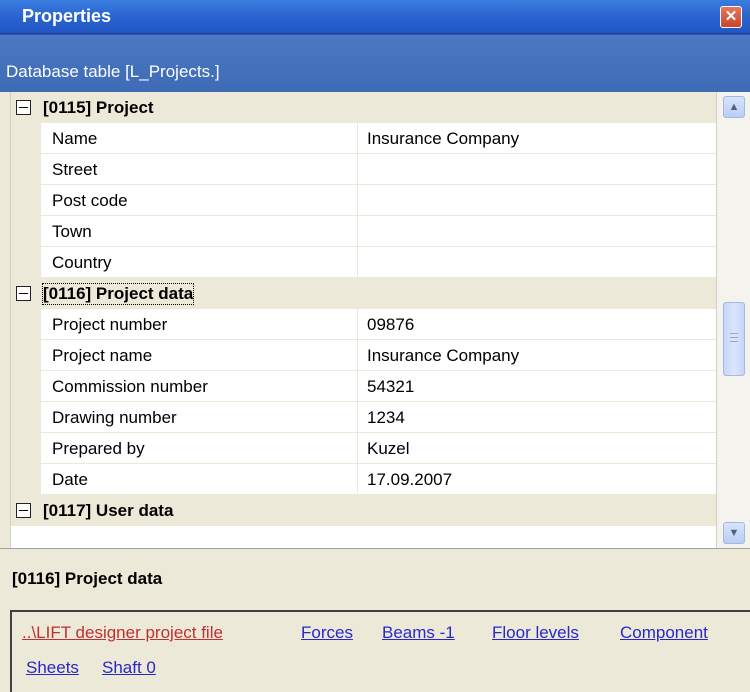 Image resolution: width=750 pixels, height=692 pixels. What do you see at coordinates (363, 107) in the screenshot?
I see `category-row-project: [0115] Project` at bounding box center [363, 107].